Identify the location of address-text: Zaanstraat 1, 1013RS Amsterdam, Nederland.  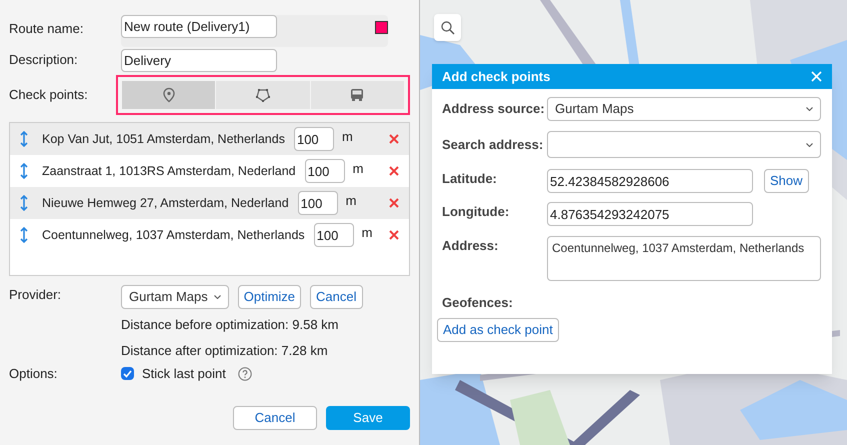
(169, 171).